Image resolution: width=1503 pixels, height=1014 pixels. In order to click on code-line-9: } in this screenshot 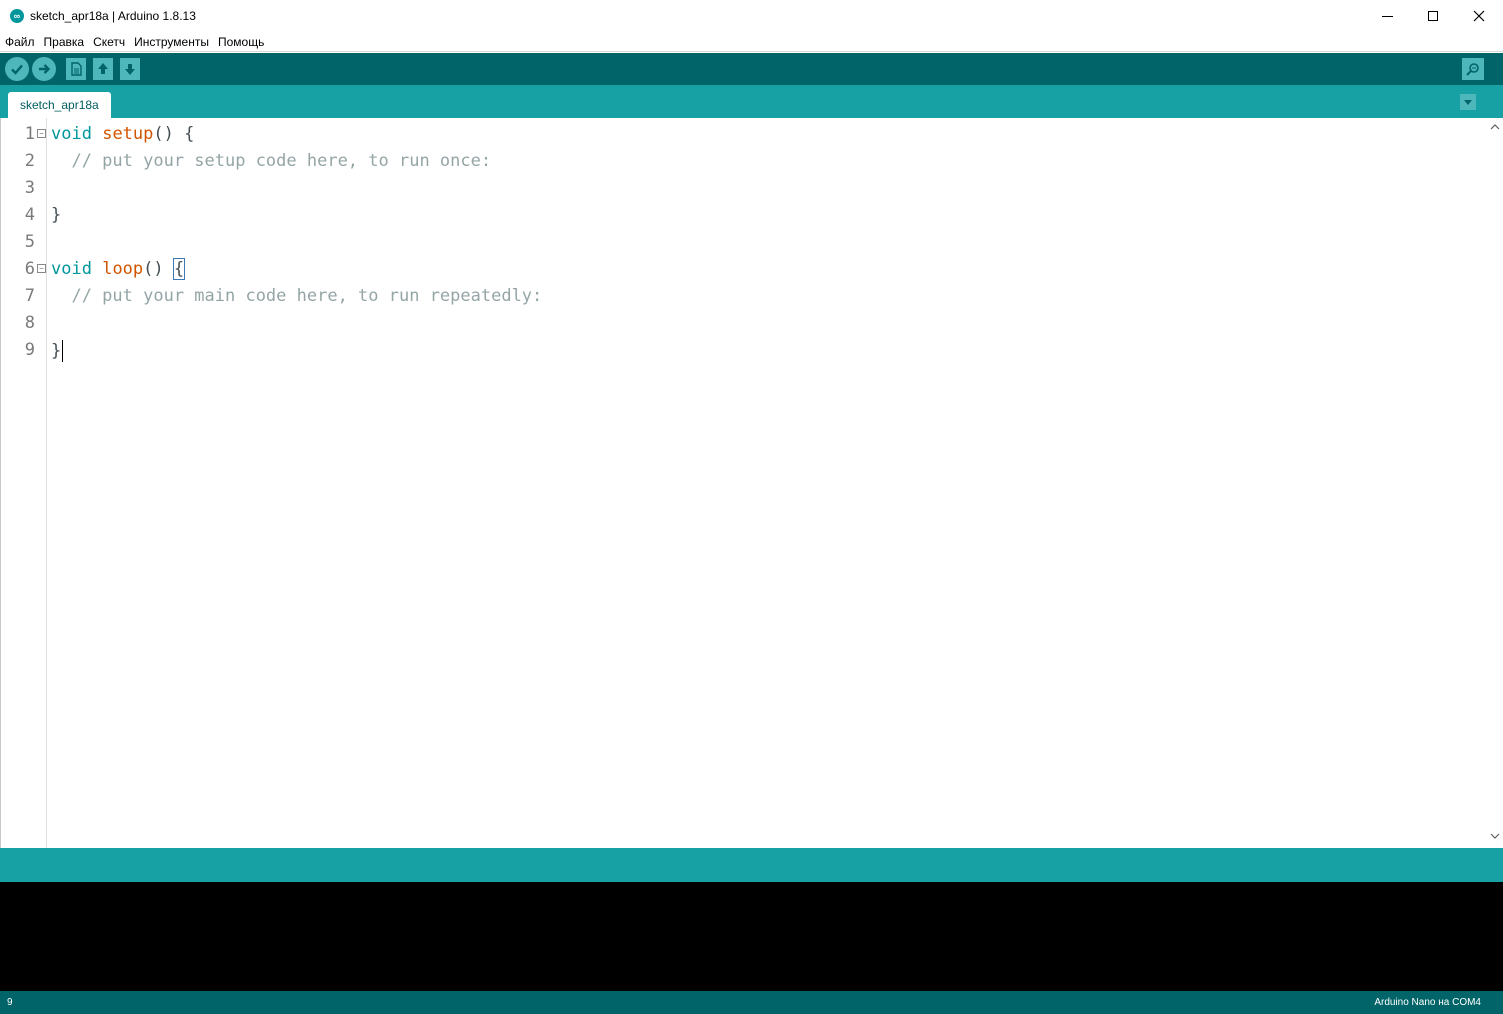, I will do `click(57, 351)`.